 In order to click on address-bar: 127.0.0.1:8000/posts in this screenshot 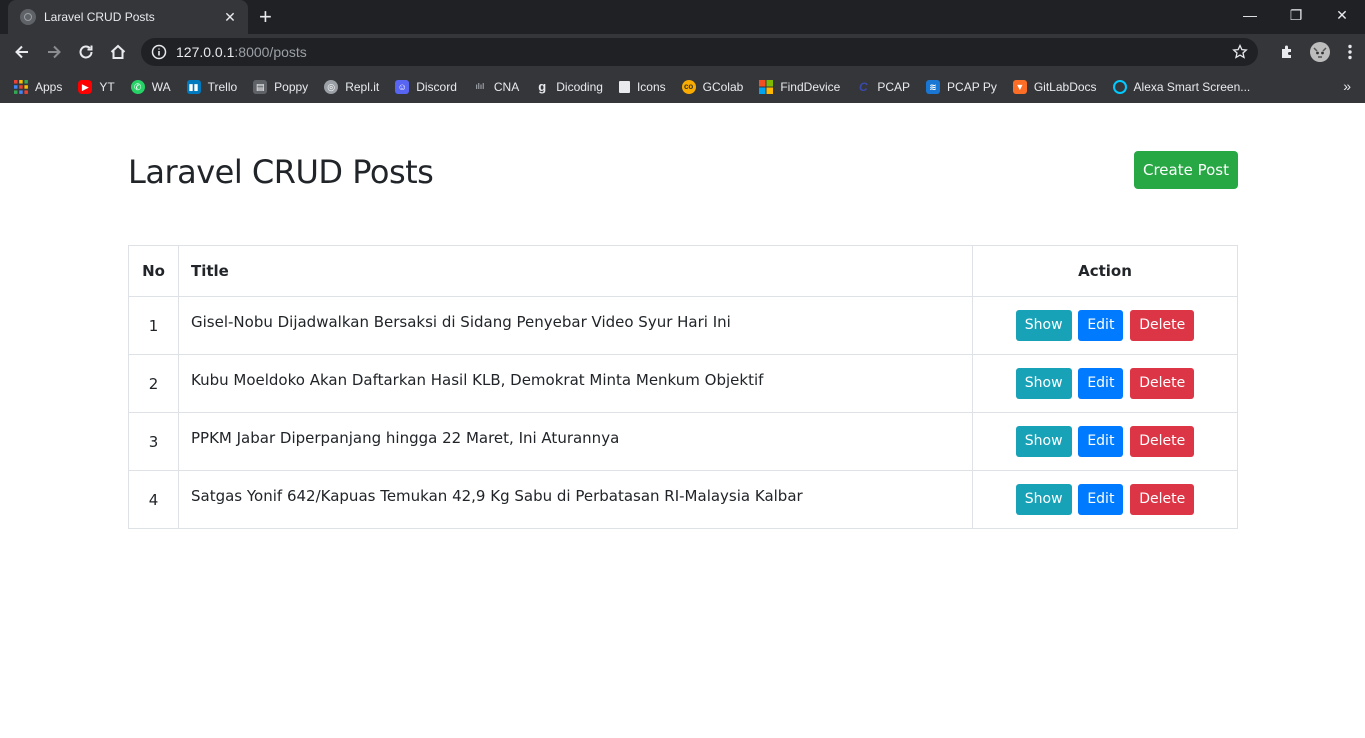, I will do `click(699, 52)`.